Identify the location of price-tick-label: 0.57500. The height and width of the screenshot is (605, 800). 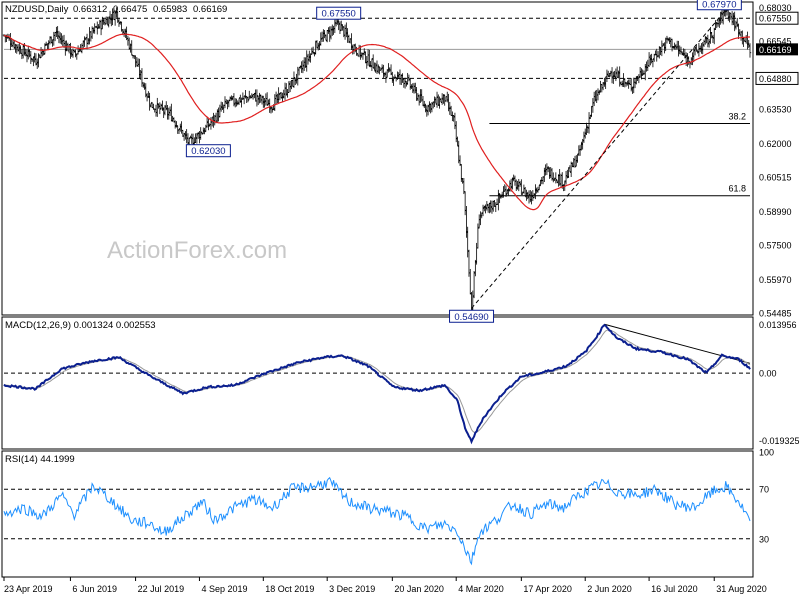
(775, 245).